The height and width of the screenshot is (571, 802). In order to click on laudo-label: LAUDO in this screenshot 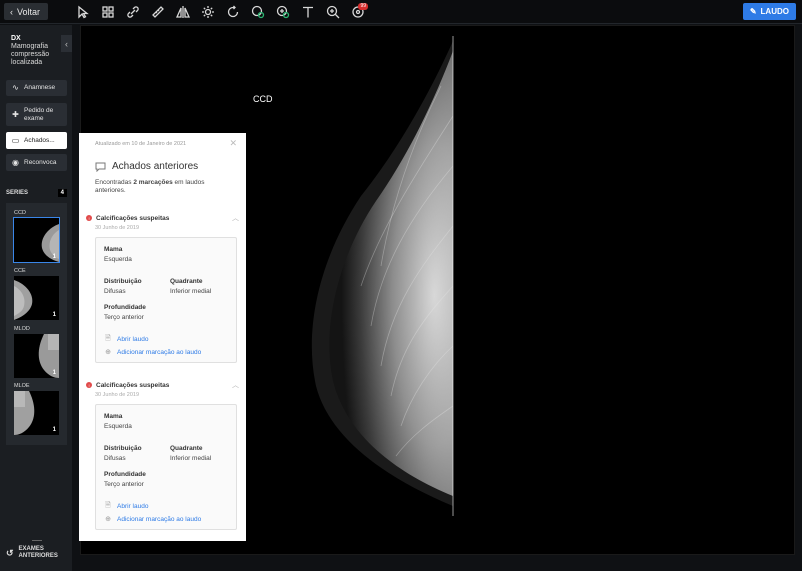, I will do `click(774, 11)`.